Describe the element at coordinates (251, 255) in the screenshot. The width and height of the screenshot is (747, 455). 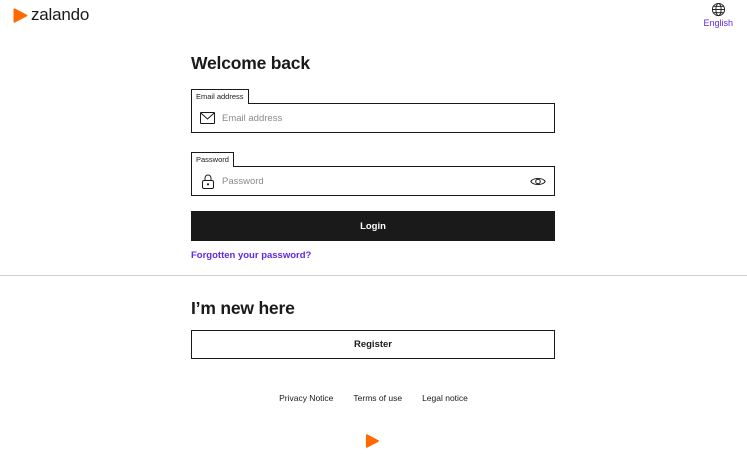
I see `forgot-password-link: Forgotten your password?` at that location.